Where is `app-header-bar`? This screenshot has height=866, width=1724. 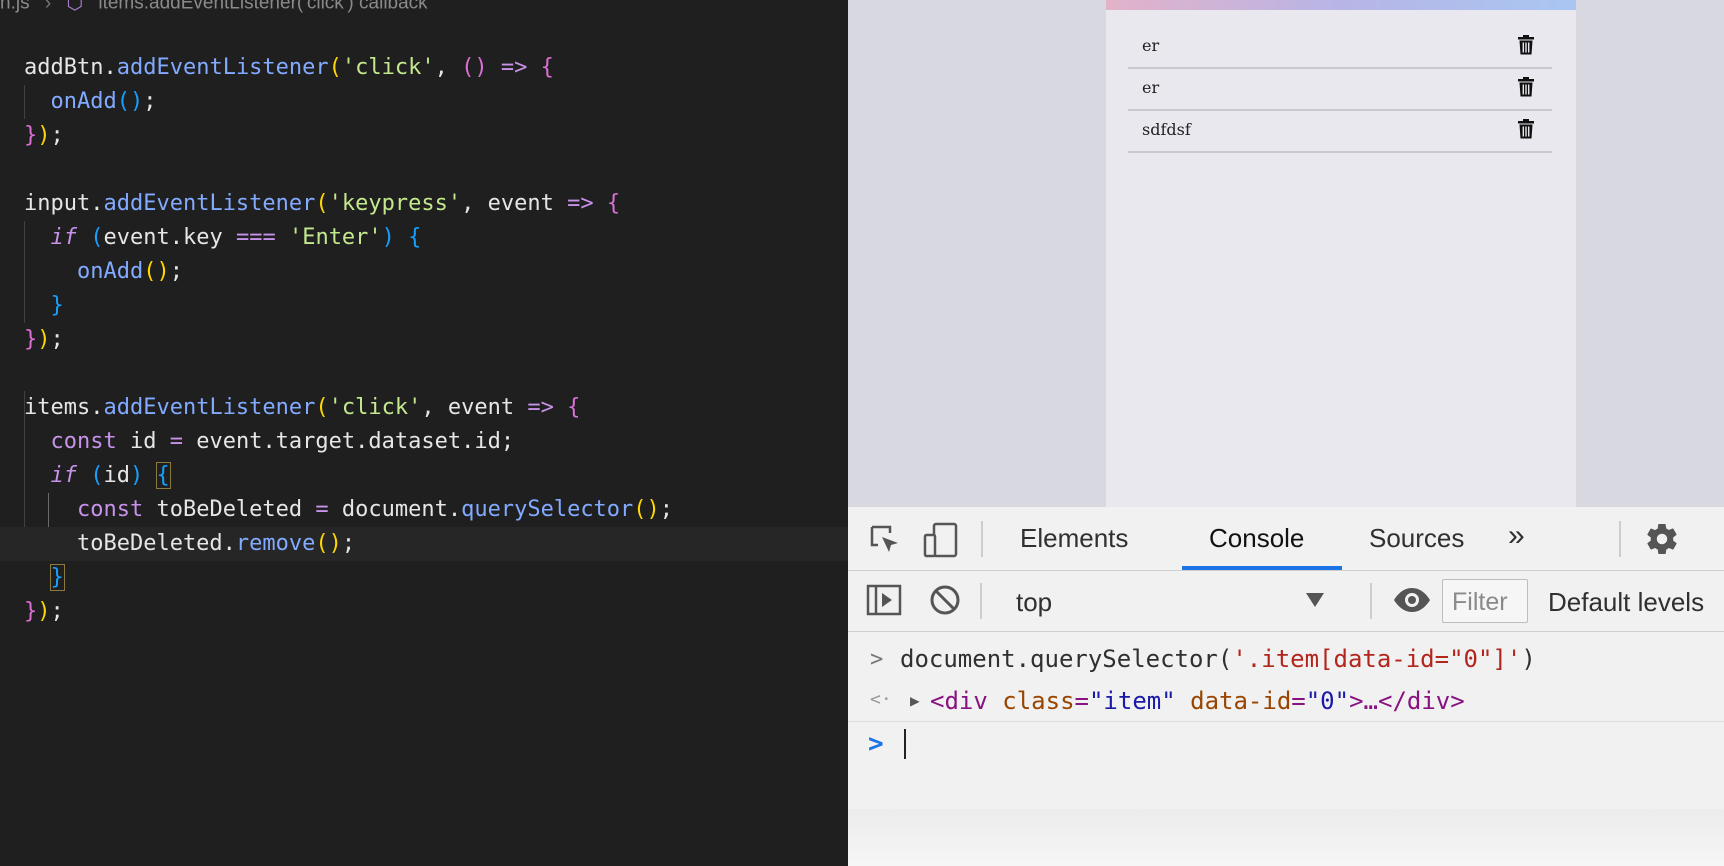 app-header-bar is located at coordinates (1341, 5).